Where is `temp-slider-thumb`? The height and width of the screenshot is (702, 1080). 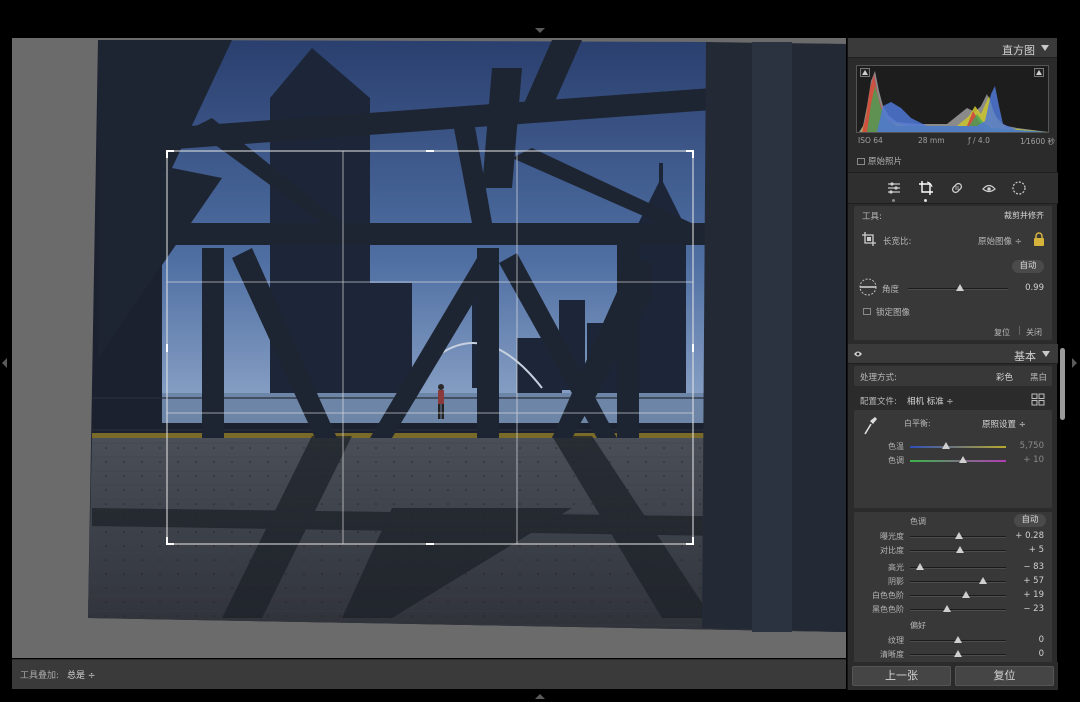 temp-slider-thumb is located at coordinates (946, 445).